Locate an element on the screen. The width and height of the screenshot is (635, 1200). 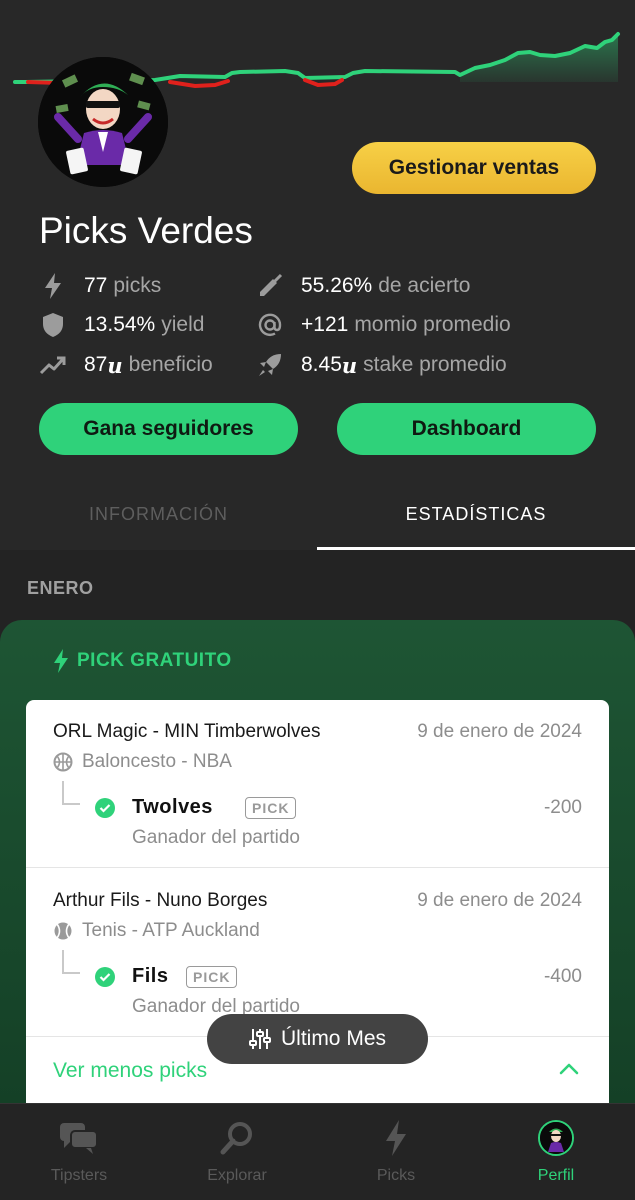
dashboard-button: Dashboard is located at coordinates (466, 429).